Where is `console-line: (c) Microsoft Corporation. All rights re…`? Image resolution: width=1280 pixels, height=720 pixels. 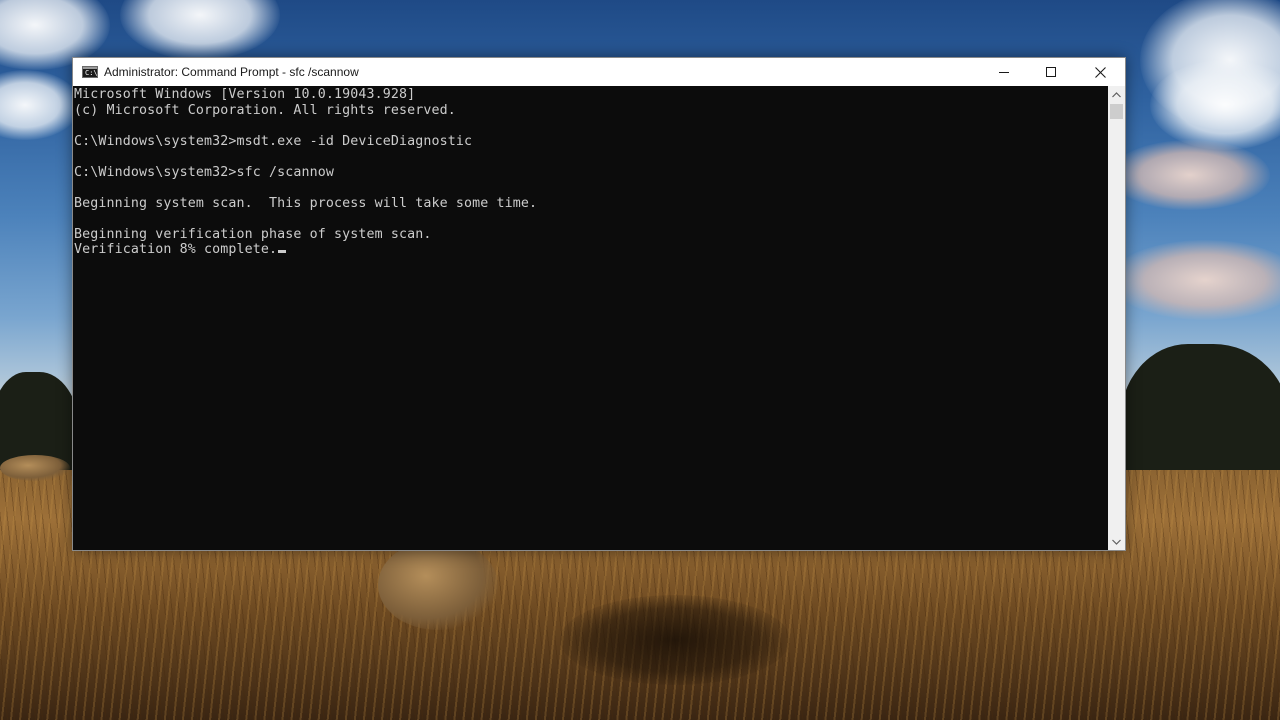 console-line: (c) Microsoft Corporation. All rights re… is located at coordinates (265, 110).